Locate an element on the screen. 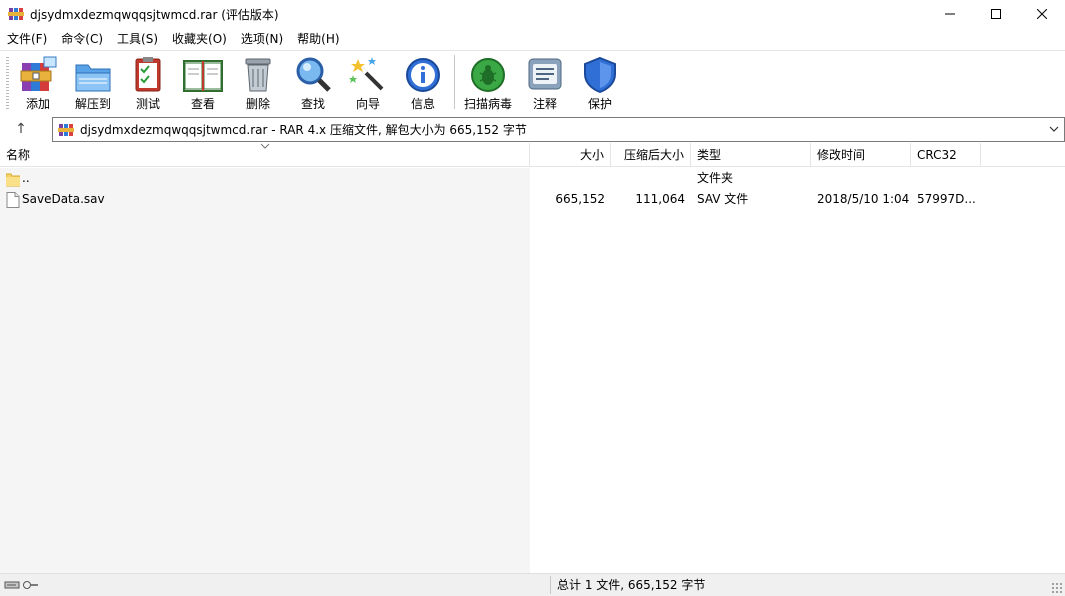 This screenshot has height=596, width=1065. add-button: 添加 is located at coordinates (38, 84).